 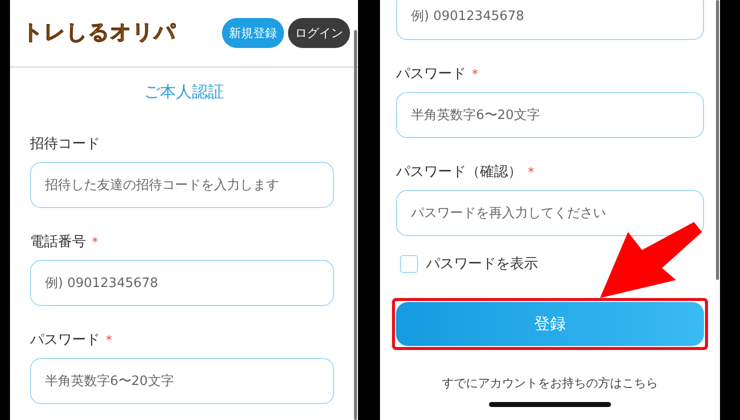 What do you see at coordinates (99, 32) in the screenshot?
I see `logo: トレしるオリパ` at bounding box center [99, 32].